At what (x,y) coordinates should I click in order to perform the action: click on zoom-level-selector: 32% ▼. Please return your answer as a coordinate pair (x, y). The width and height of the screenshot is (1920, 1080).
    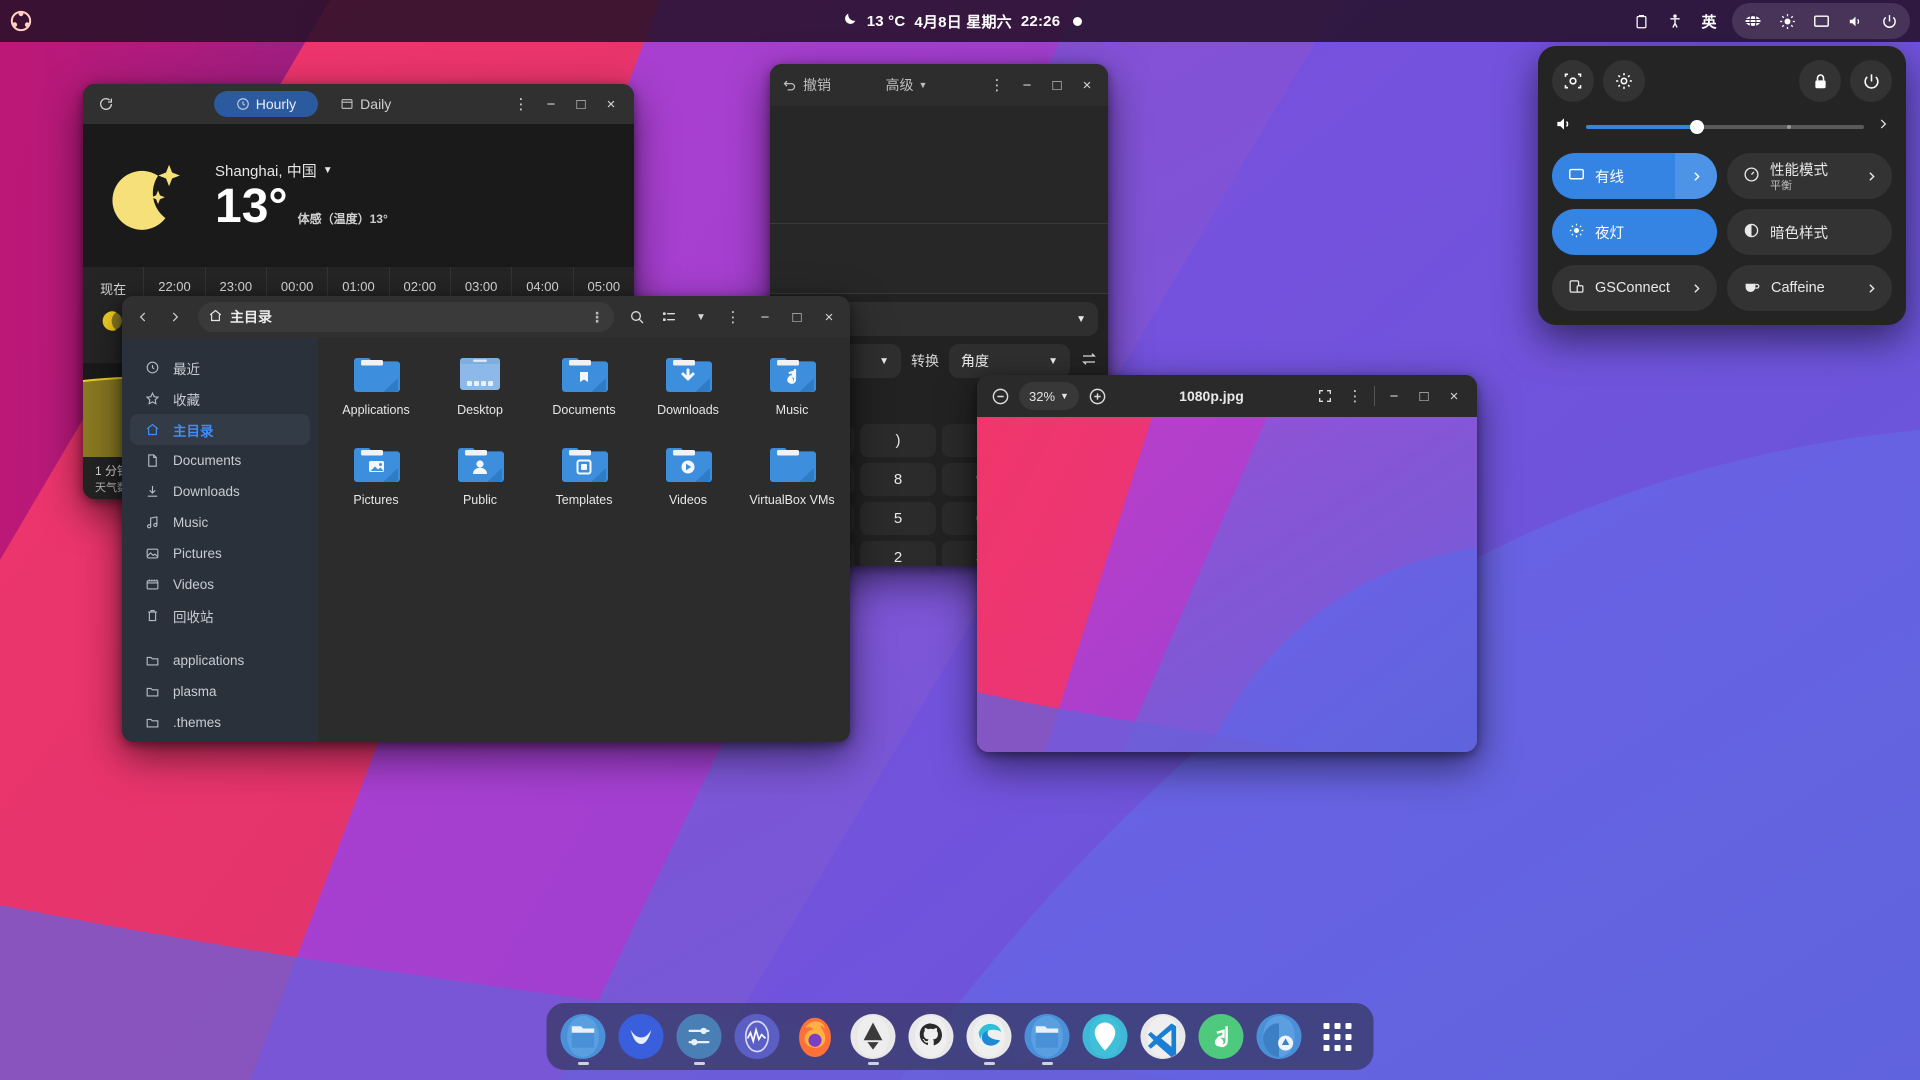
    Looking at the image, I should click on (1049, 396).